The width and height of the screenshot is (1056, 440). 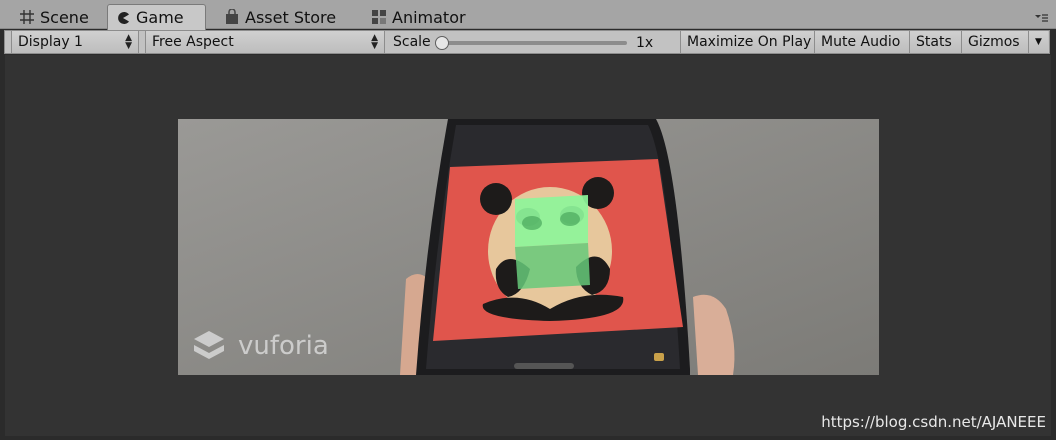 What do you see at coordinates (412, 42) in the screenshot?
I see `scale-label: Scale` at bounding box center [412, 42].